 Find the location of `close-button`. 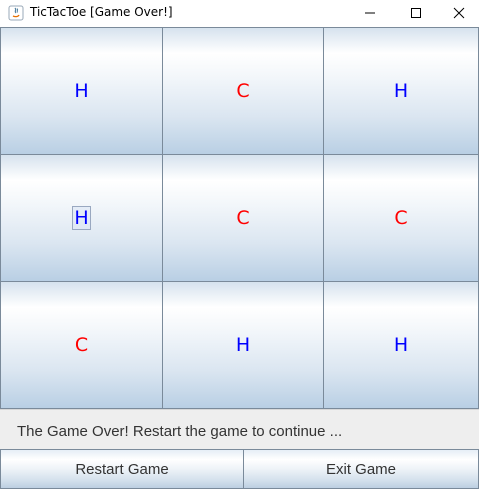

close-button is located at coordinates (459, 13).